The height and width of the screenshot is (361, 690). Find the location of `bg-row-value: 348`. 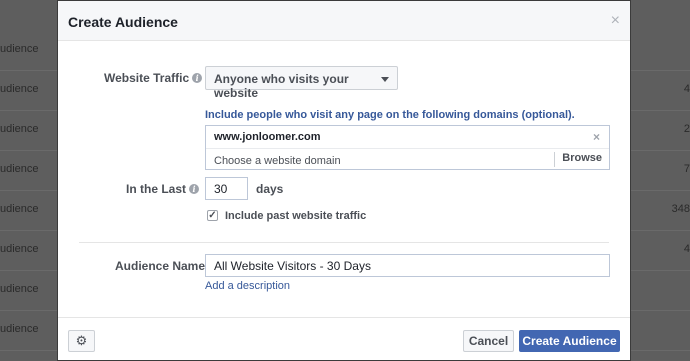

bg-row-value: 348 is located at coordinates (680, 209).